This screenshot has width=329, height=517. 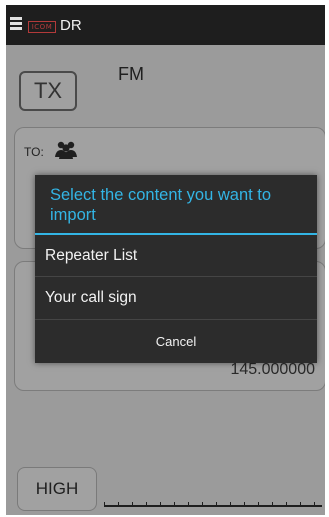 I want to click on tx-button: TX, so click(x=48, y=91).